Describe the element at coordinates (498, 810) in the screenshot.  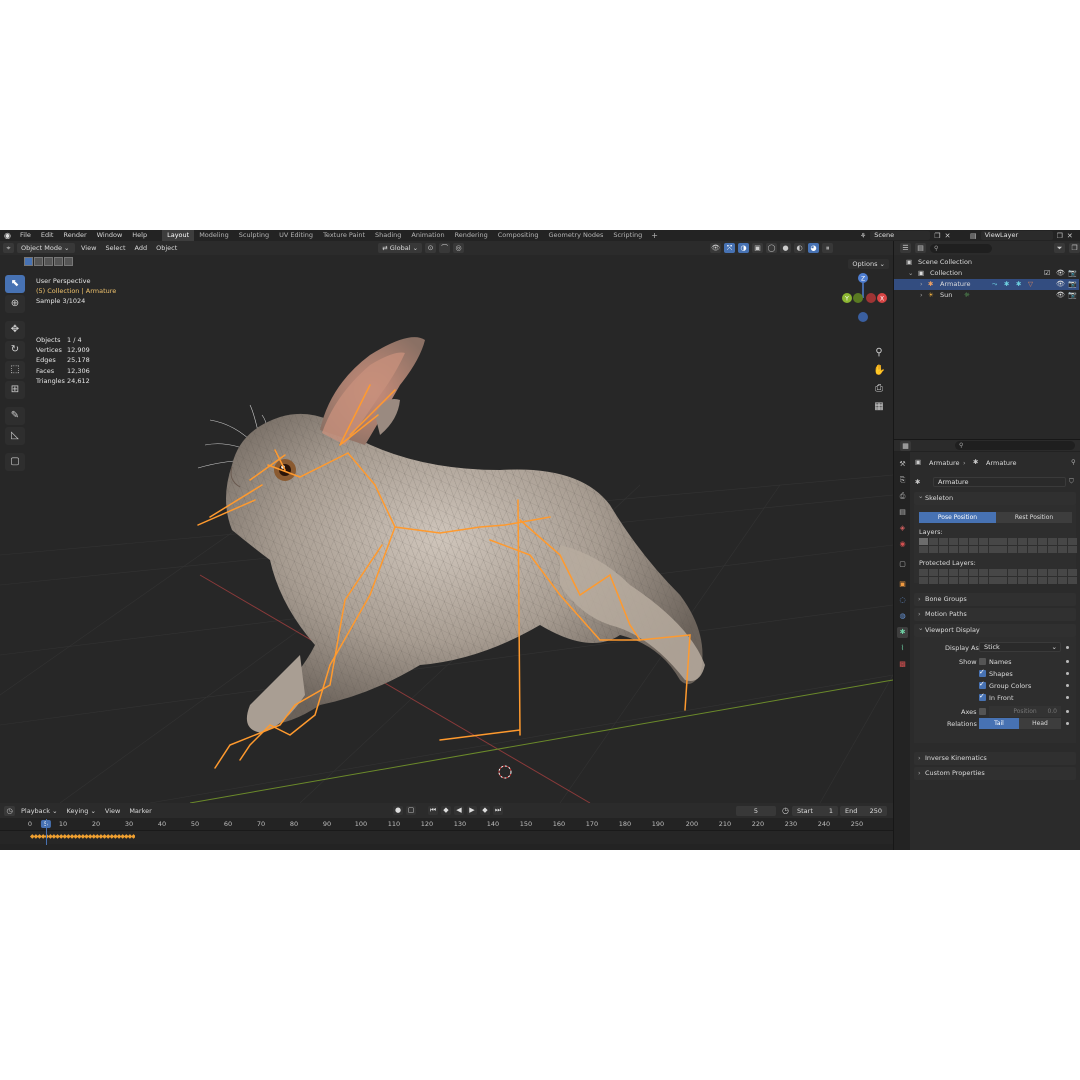
I see `jump-end-icon: ⏭` at that location.